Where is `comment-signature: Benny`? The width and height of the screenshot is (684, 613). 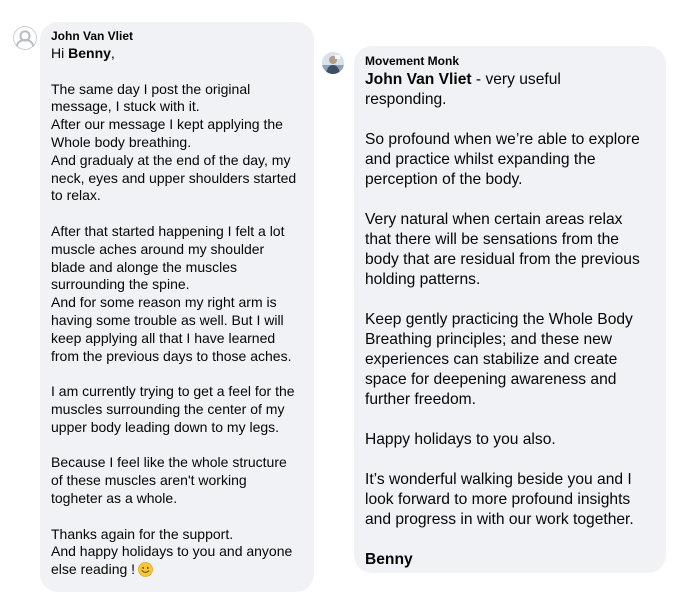 comment-signature: Benny is located at coordinates (389, 559).